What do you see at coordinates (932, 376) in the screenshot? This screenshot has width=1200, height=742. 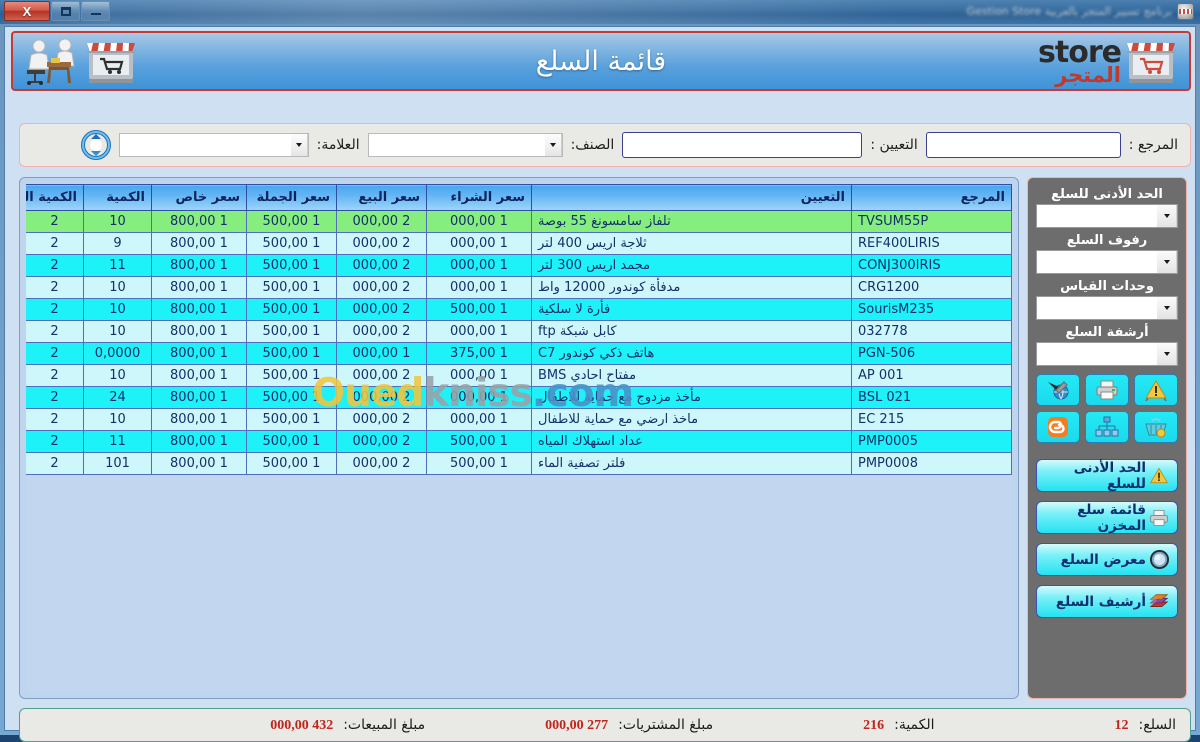 I see `cell-reference: AP 001` at bounding box center [932, 376].